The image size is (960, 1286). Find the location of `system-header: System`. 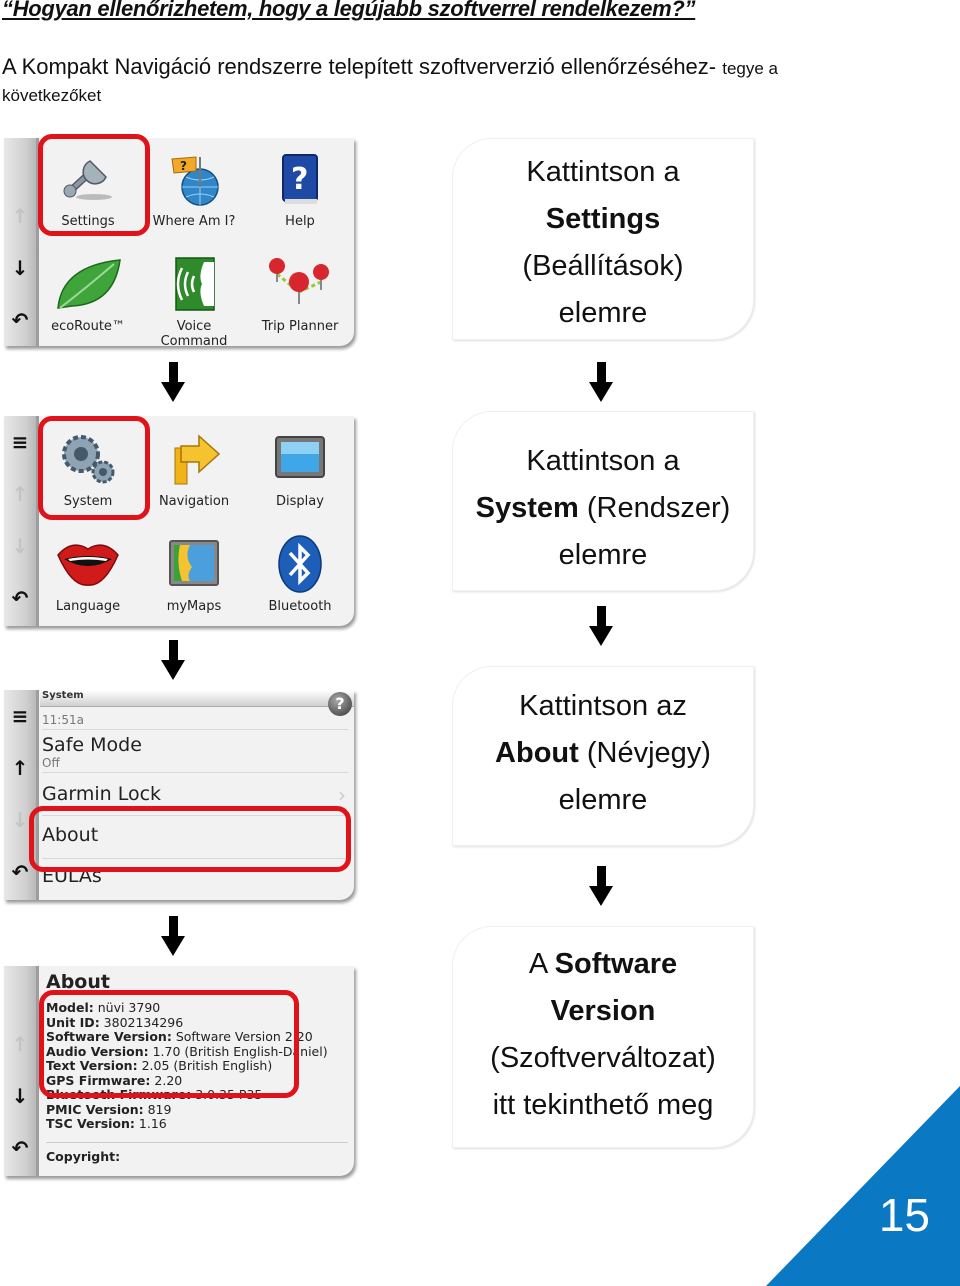

system-header: System is located at coordinates (197, 698).